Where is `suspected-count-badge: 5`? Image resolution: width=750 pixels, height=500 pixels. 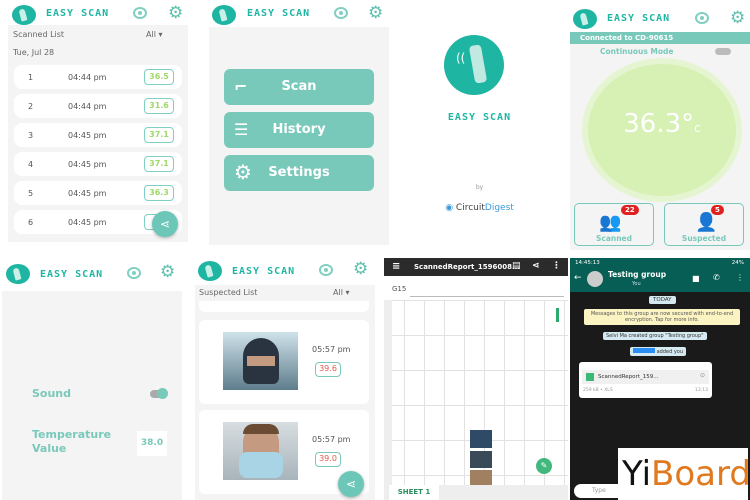
suspected-count-badge: 5 is located at coordinates (717, 210).